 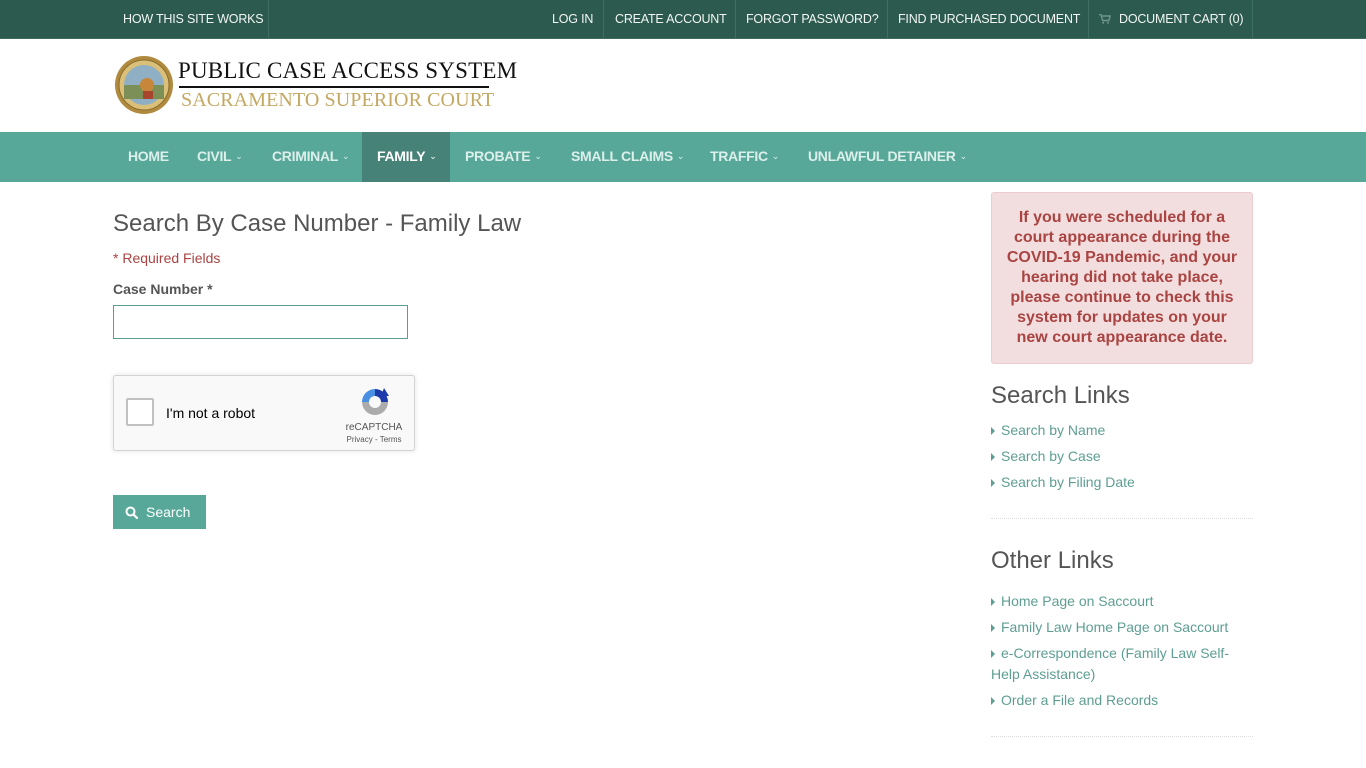 I want to click on court-seal-logo, so click(x=144, y=85).